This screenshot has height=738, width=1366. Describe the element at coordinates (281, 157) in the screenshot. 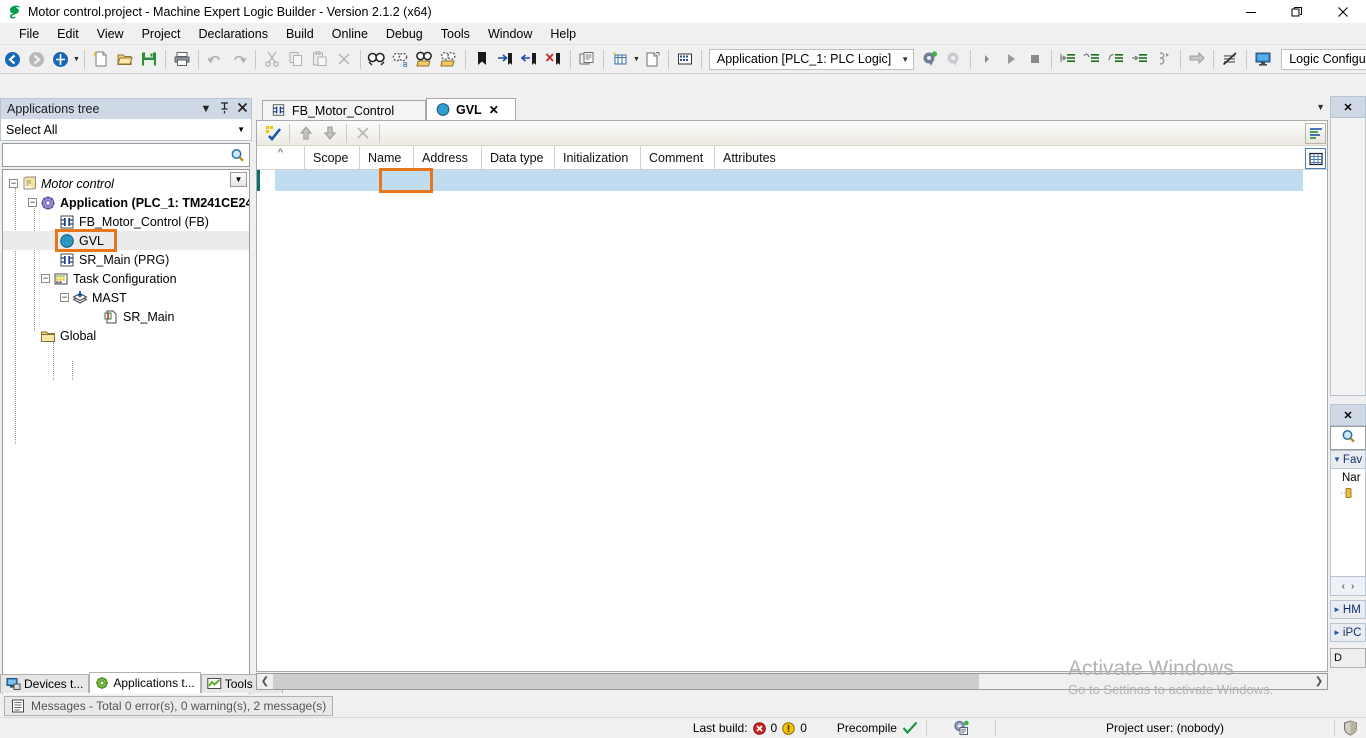

I see `grid-sort-indicator: ^` at that location.